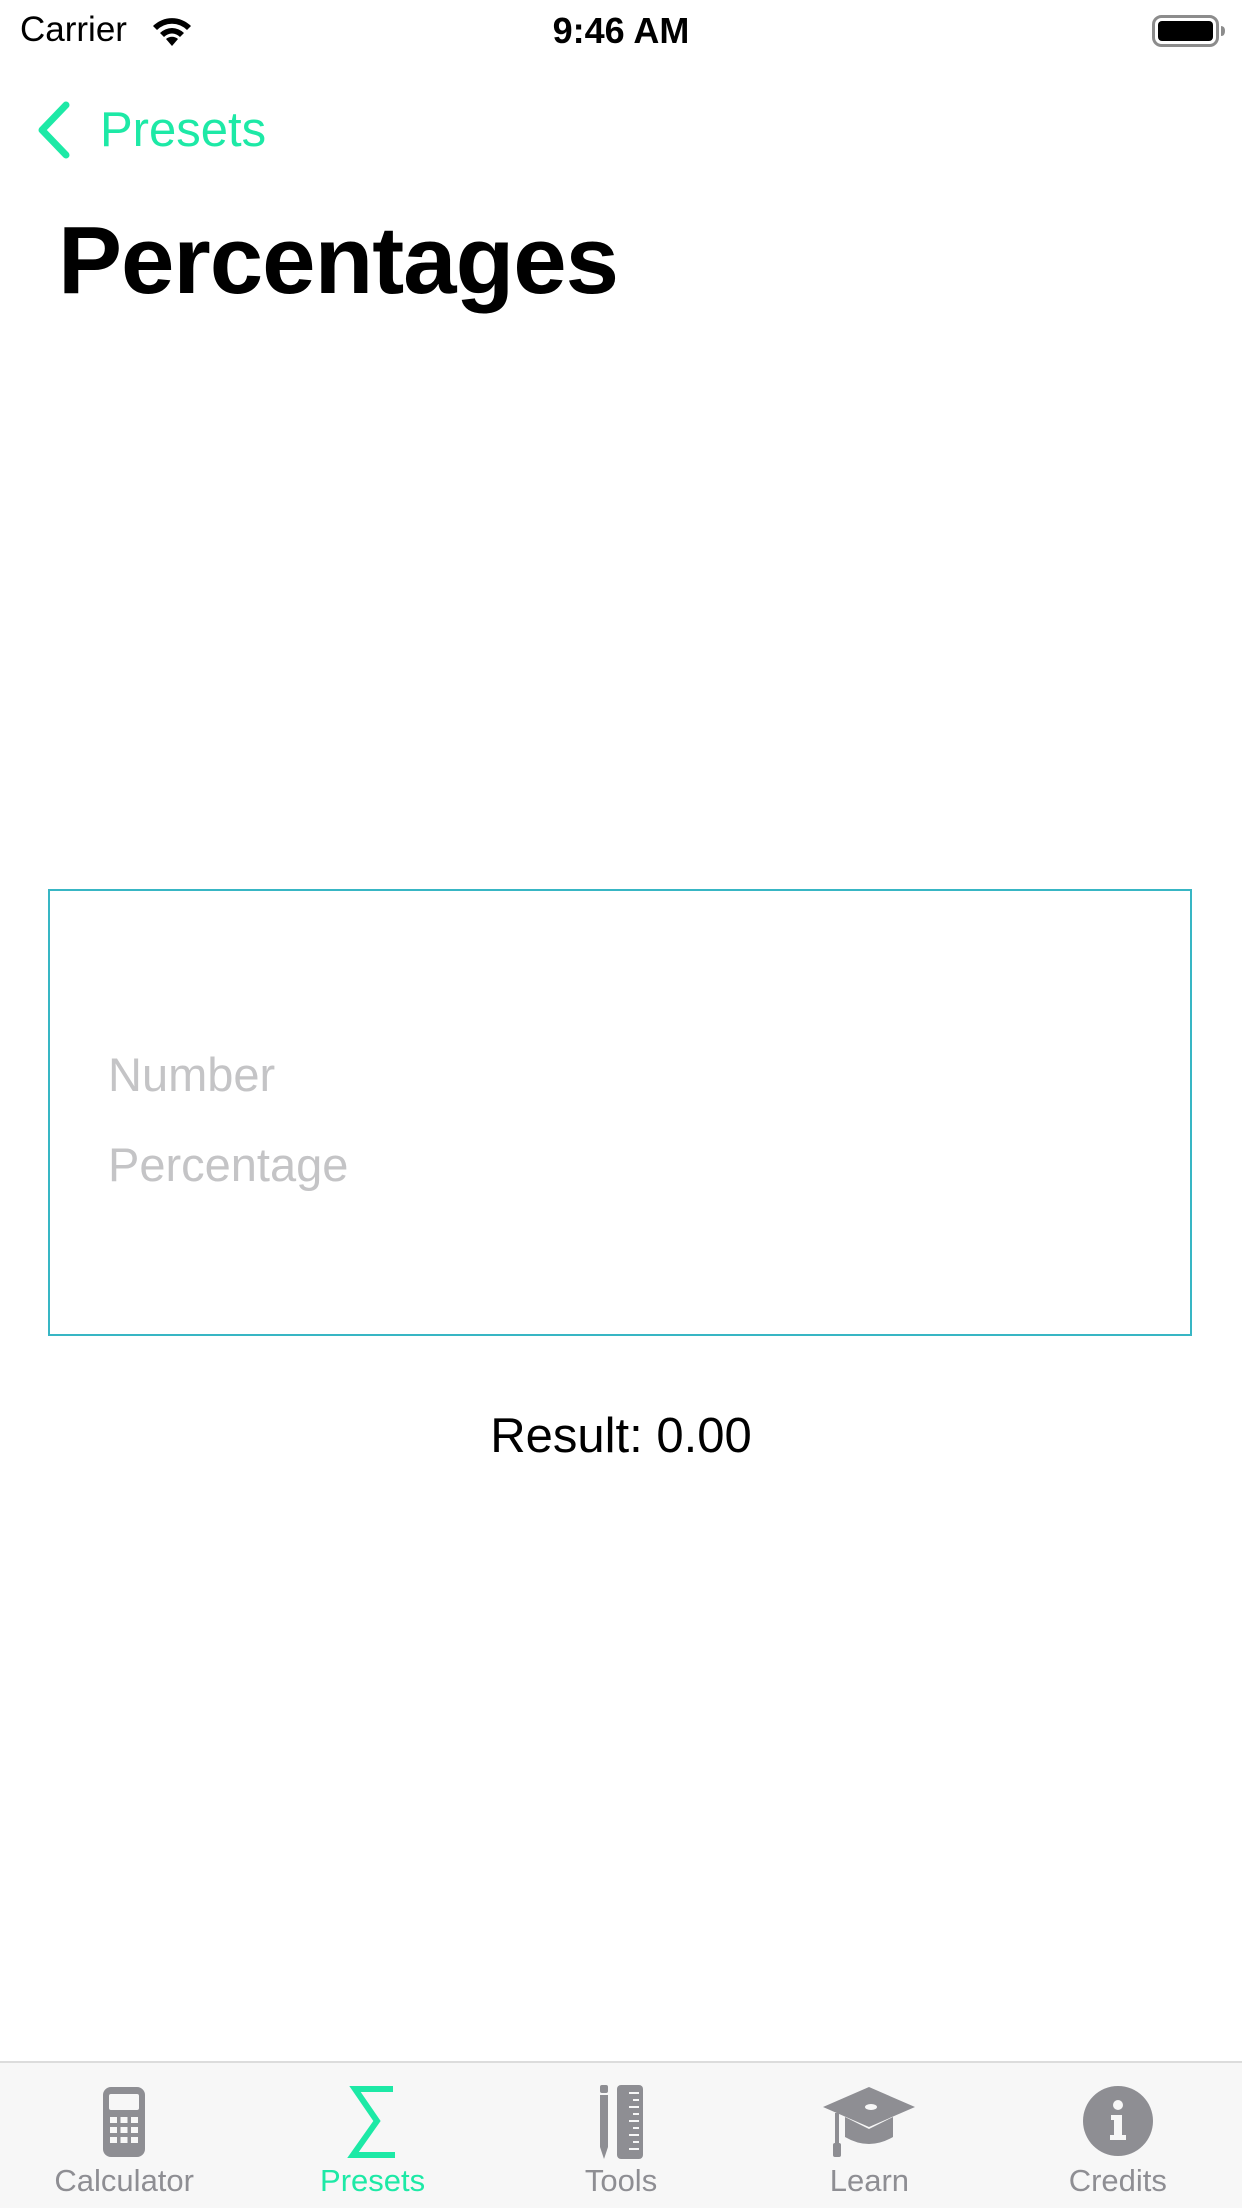 The image size is (1242, 2208). What do you see at coordinates (338, 260) in the screenshot?
I see `page-title: Percentages` at bounding box center [338, 260].